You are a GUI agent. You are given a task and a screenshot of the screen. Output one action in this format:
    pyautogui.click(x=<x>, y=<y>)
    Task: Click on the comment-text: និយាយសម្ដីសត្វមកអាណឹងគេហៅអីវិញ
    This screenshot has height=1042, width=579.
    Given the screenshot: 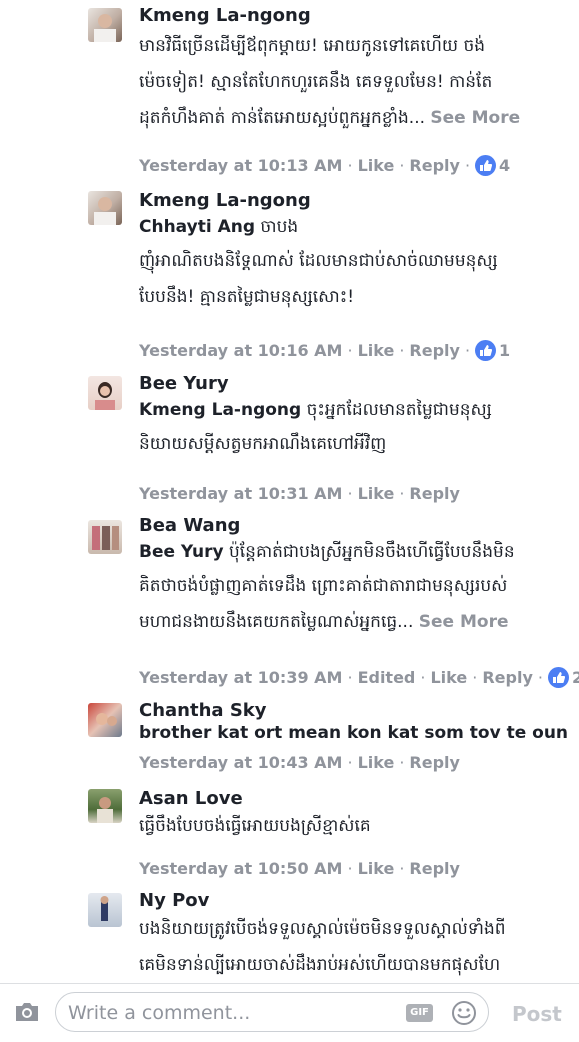 What is the action you would take?
    pyautogui.click(x=263, y=444)
    